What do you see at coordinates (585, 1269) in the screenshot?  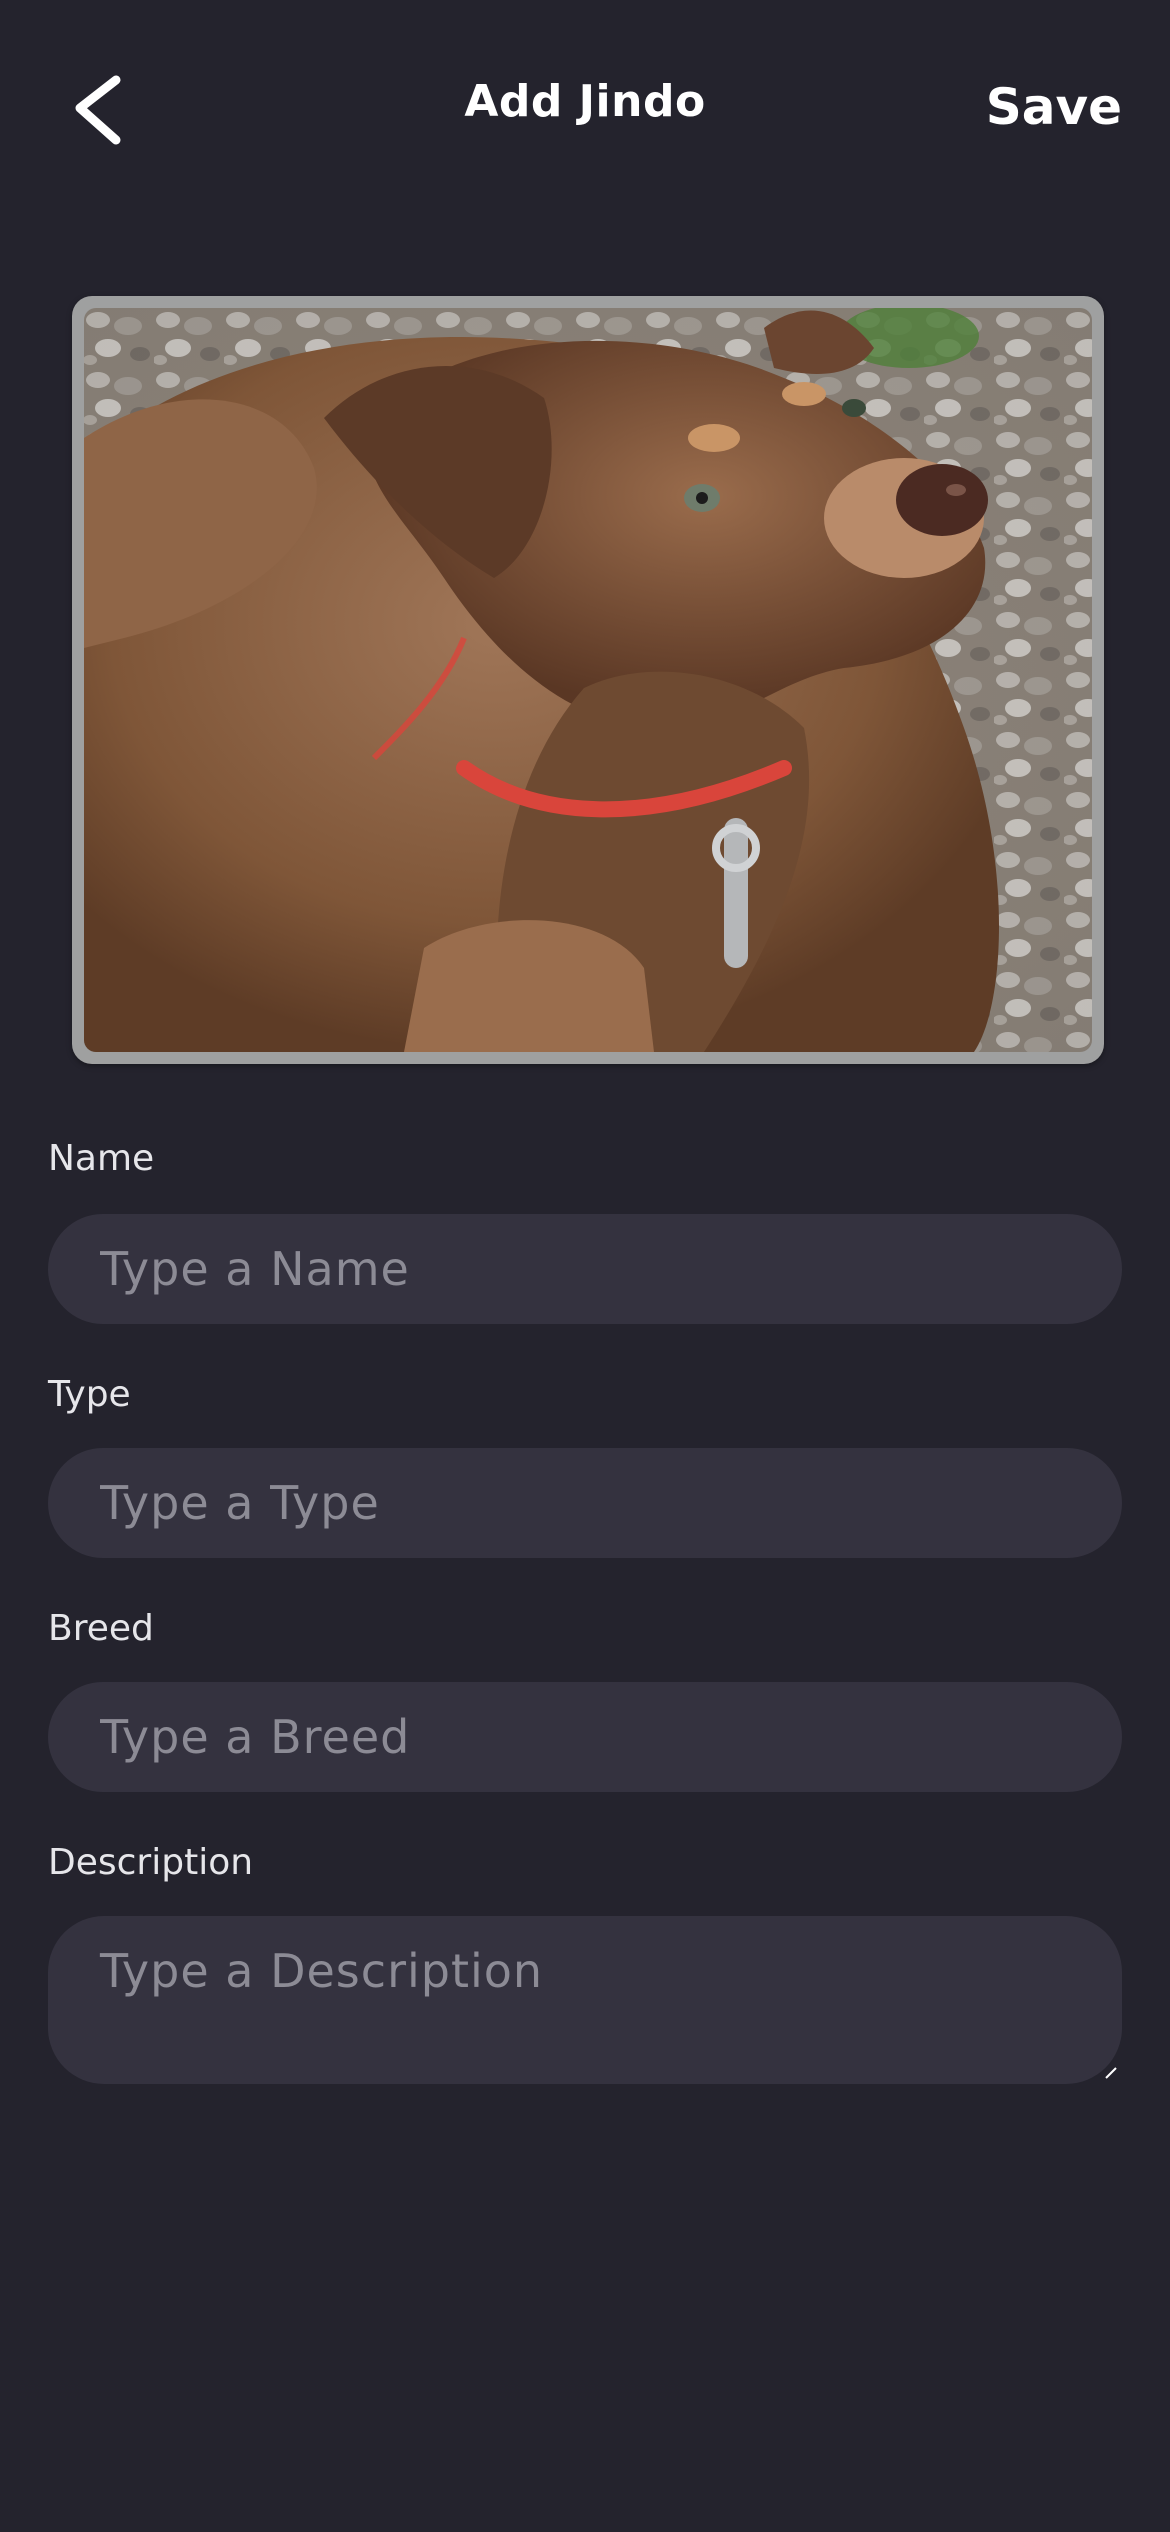 I see `name-input` at bounding box center [585, 1269].